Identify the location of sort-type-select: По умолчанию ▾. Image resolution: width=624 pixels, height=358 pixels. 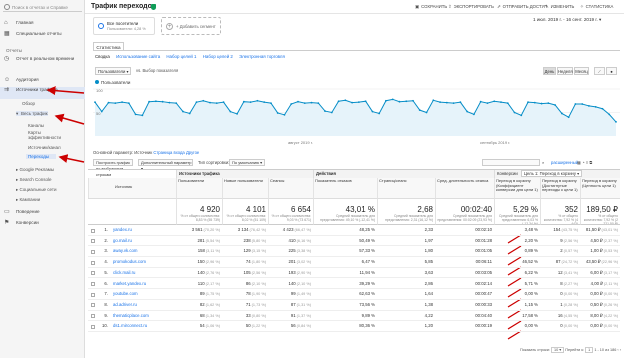
(247, 162).